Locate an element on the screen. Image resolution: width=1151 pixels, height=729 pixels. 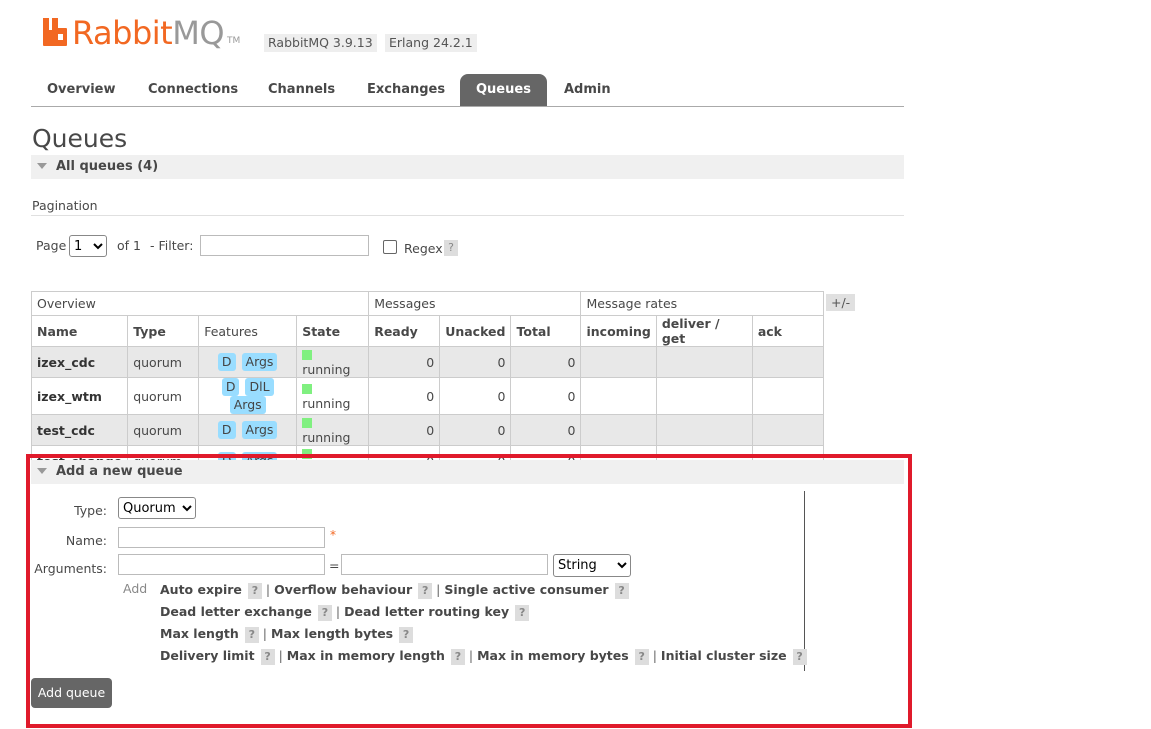
tab-connections: Connections is located at coordinates (193, 90).